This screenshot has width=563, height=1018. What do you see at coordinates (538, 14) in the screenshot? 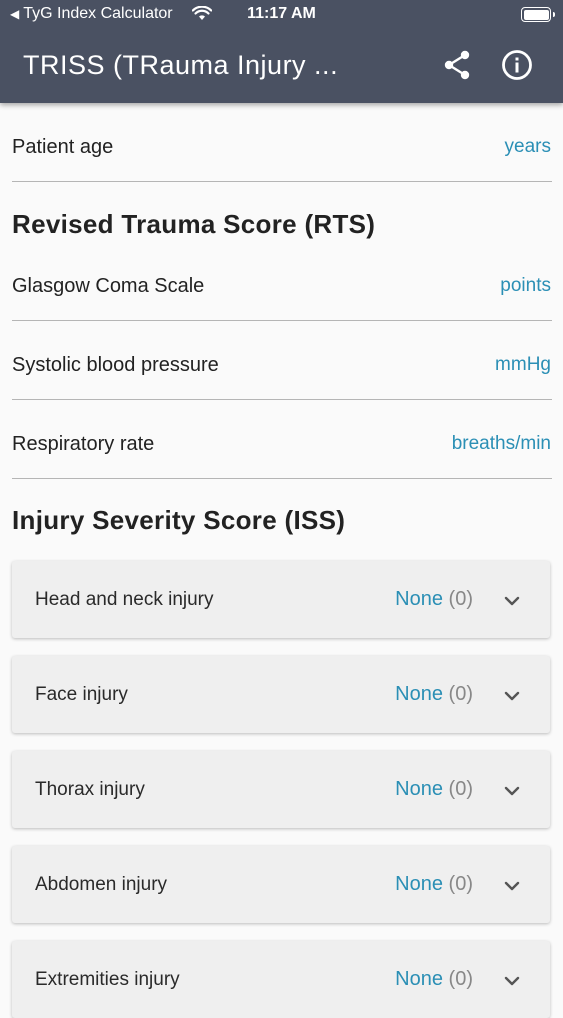
I see `battery-icon` at bounding box center [538, 14].